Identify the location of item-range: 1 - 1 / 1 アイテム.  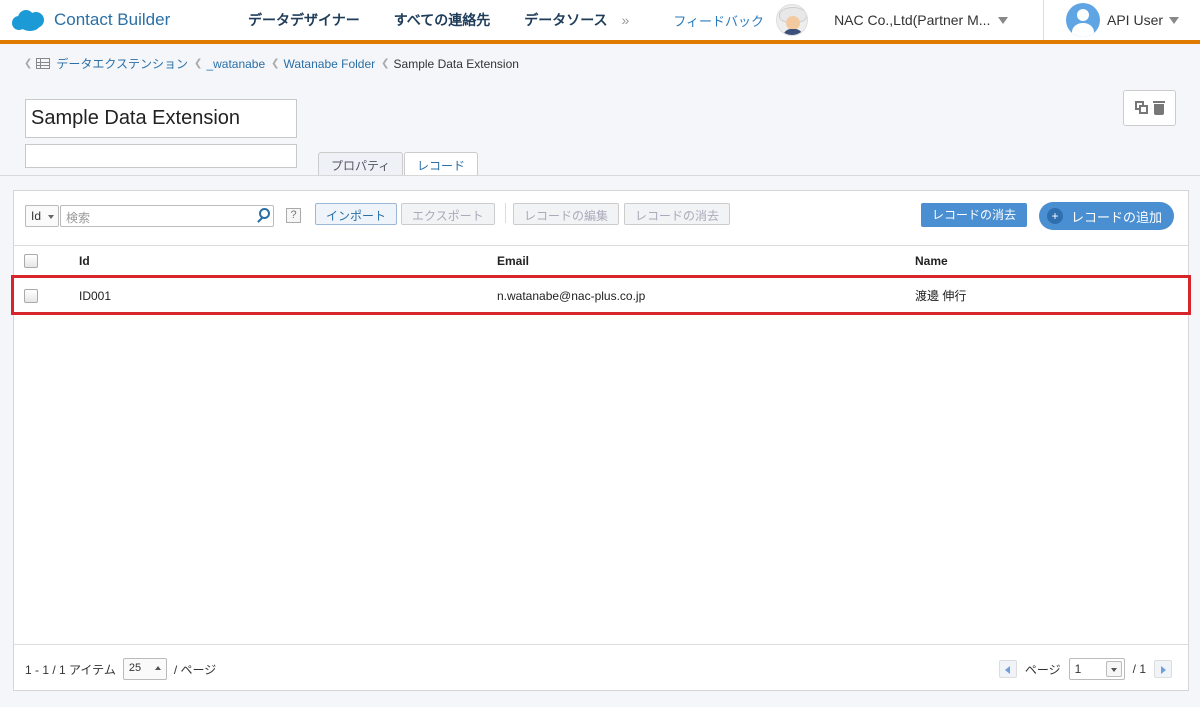
(70, 669).